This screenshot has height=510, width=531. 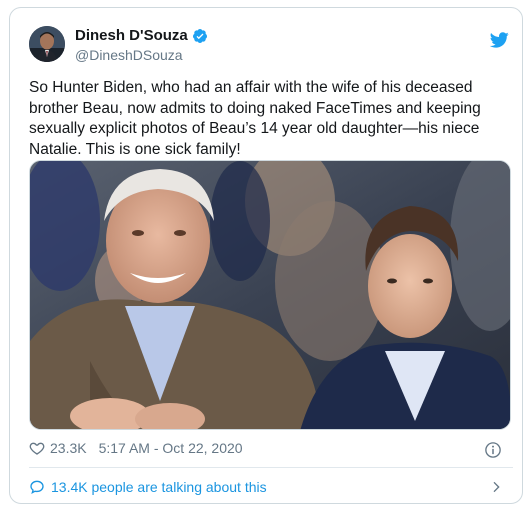 I want to click on author-handle: @DineshDSouza, so click(x=129, y=55).